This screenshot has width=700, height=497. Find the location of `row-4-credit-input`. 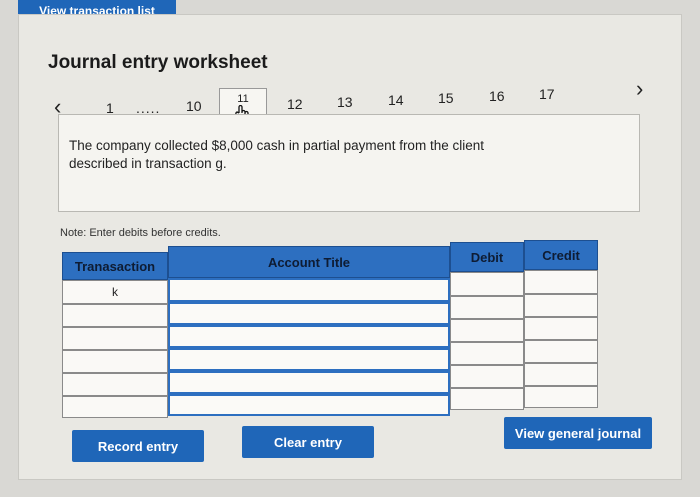

row-4-credit-input is located at coordinates (561, 351).